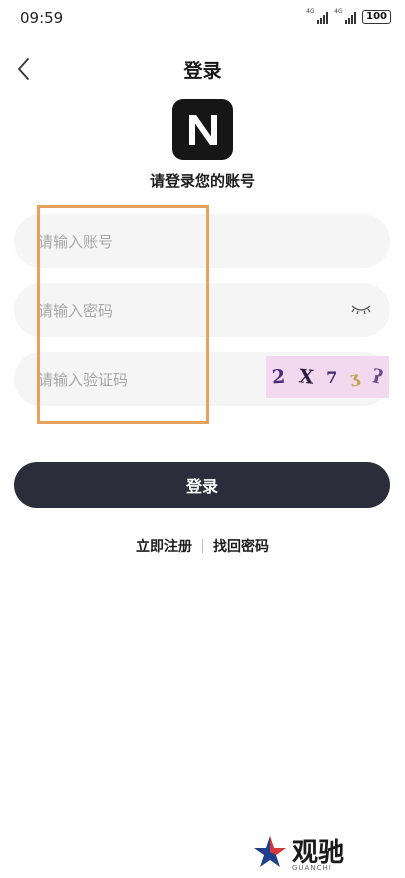 Image resolution: width=405 pixels, height=878 pixels. What do you see at coordinates (312, 852) in the screenshot?
I see `watermark: 观驰 GUANCHI` at bounding box center [312, 852].